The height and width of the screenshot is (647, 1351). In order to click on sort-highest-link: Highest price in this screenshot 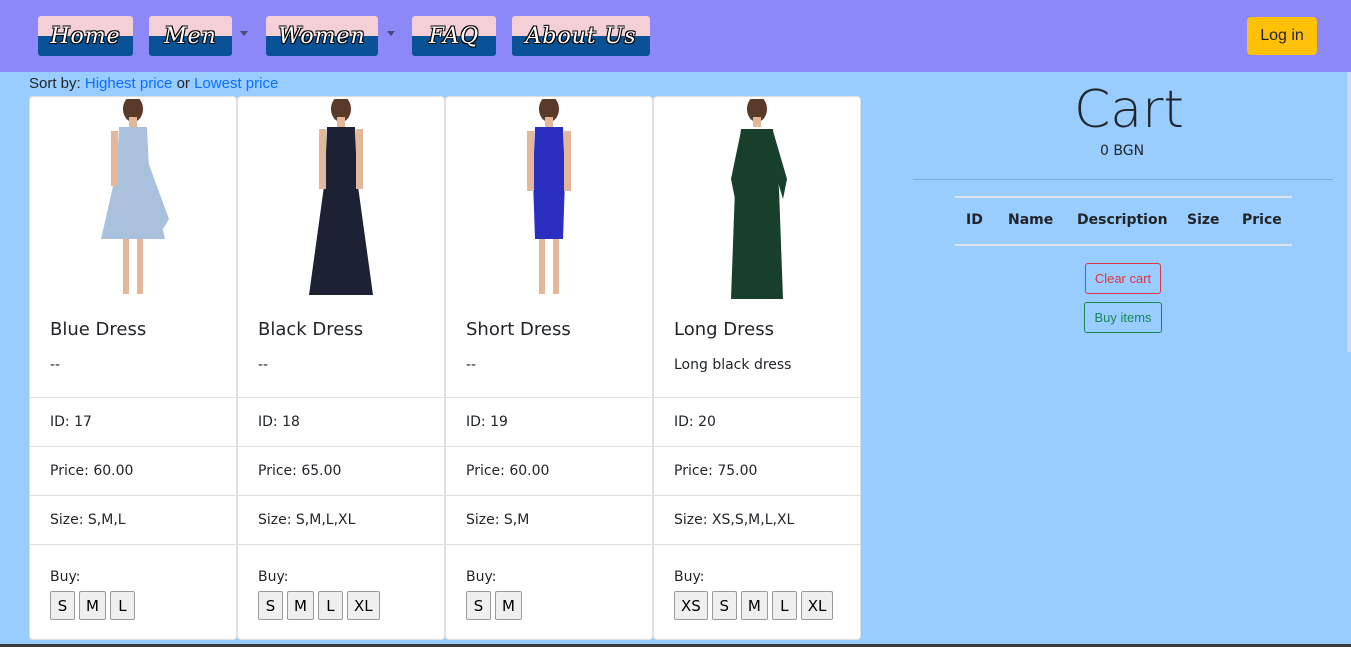, I will do `click(129, 83)`.